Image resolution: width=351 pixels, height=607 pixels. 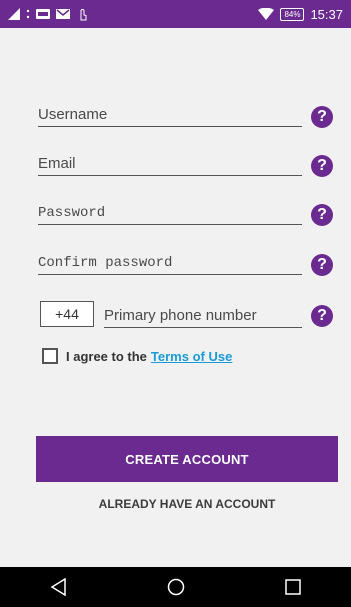 I want to click on username-help-icon: ?, so click(x=322, y=117).